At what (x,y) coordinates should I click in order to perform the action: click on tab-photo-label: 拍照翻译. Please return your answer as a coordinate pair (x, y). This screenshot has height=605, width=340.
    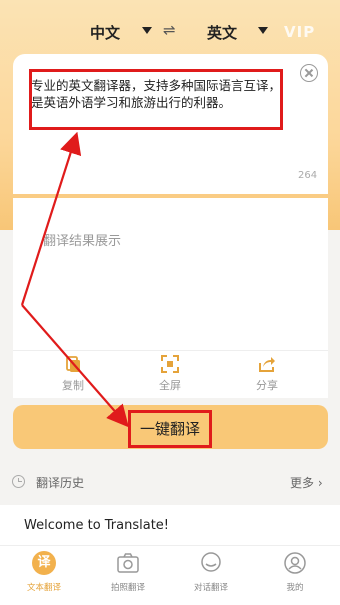
    Looking at the image, I should click on (127, 588).